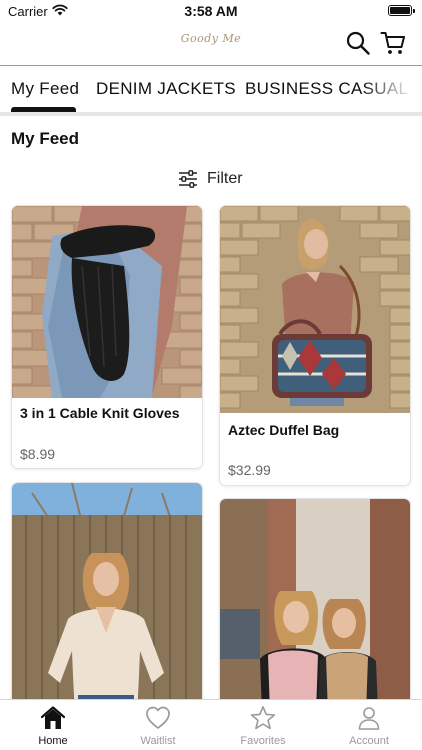 This screenshot has width=422, height=750. I want to click on product-name: 3 in 1 Cable Knit Gloves, so click(100, 413).